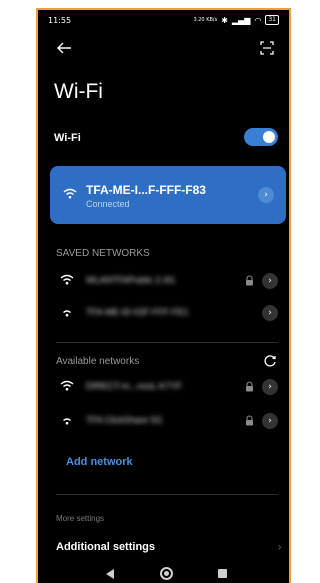 The width and height of the screenshot is (320, 583). I want to click on available-networks-header: Available networks, so click(98, 361).